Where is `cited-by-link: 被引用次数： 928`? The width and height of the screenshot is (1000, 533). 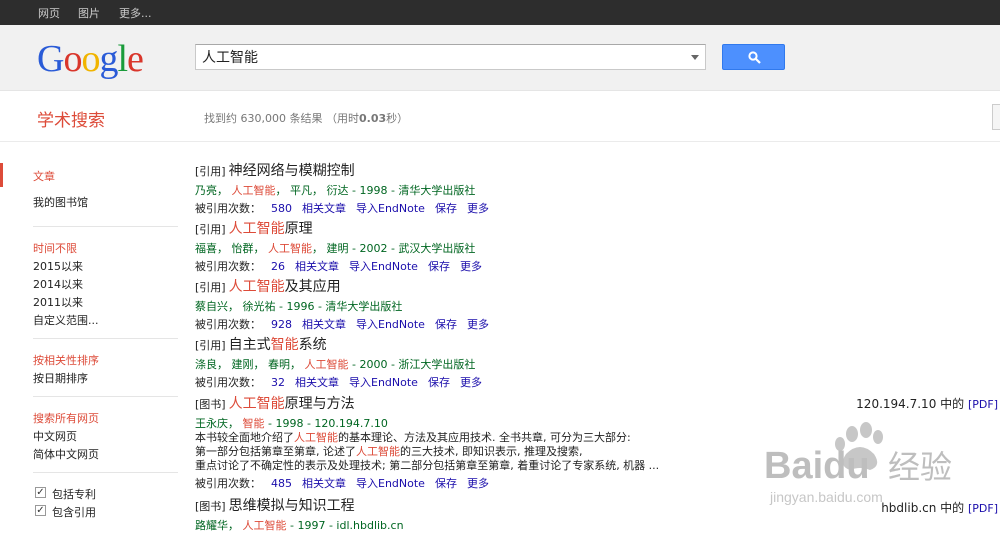 cited-by-link: 被引用次数： 928 is located at coordinates (243, 324).